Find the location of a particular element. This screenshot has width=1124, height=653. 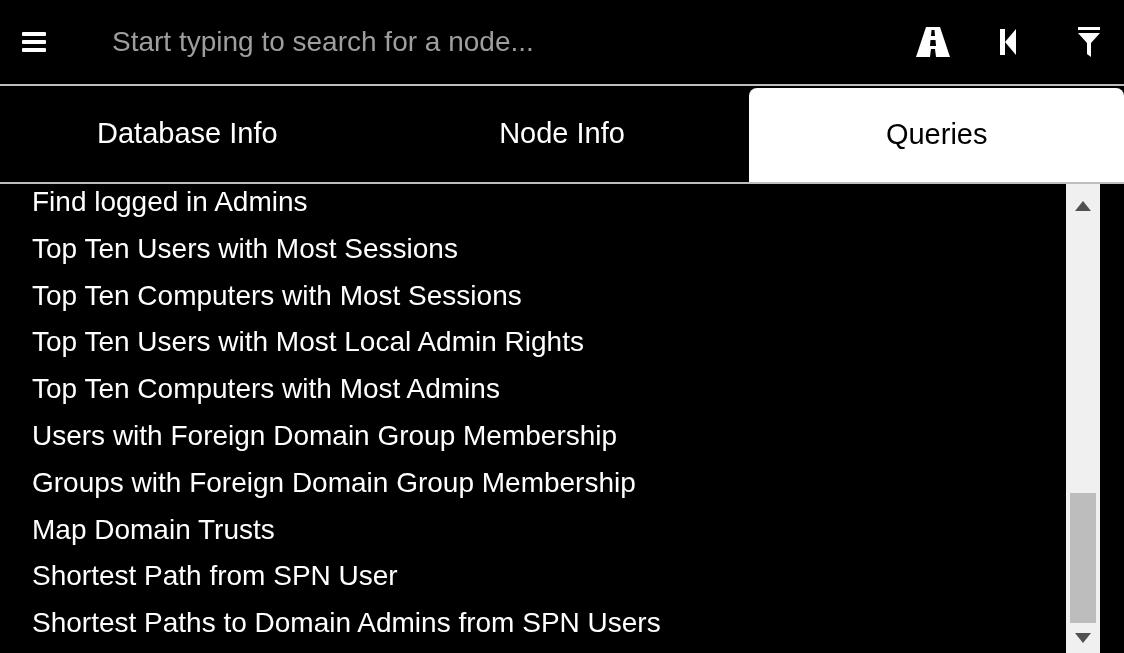

filter-icon is located at coordinates (1089, 42).